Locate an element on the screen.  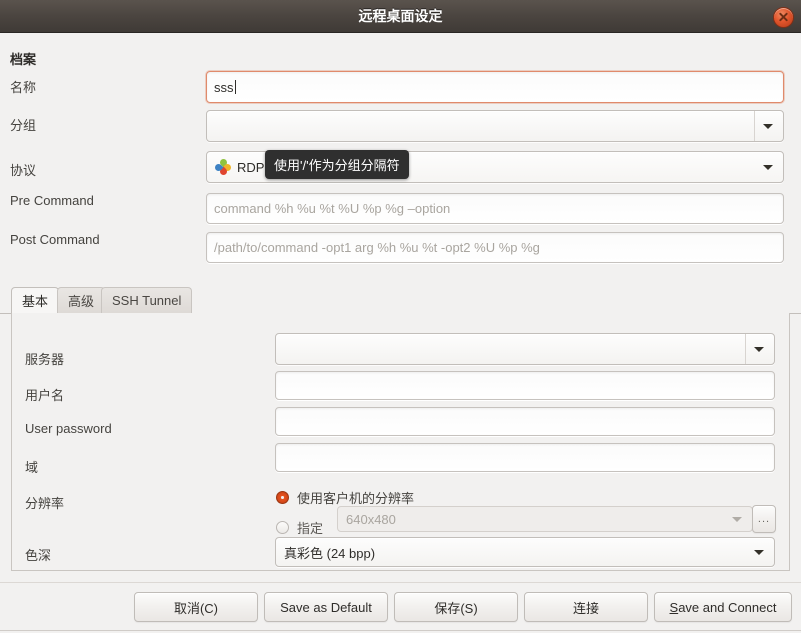
color-depth-arrowbox is located at coordinates (760, 552).